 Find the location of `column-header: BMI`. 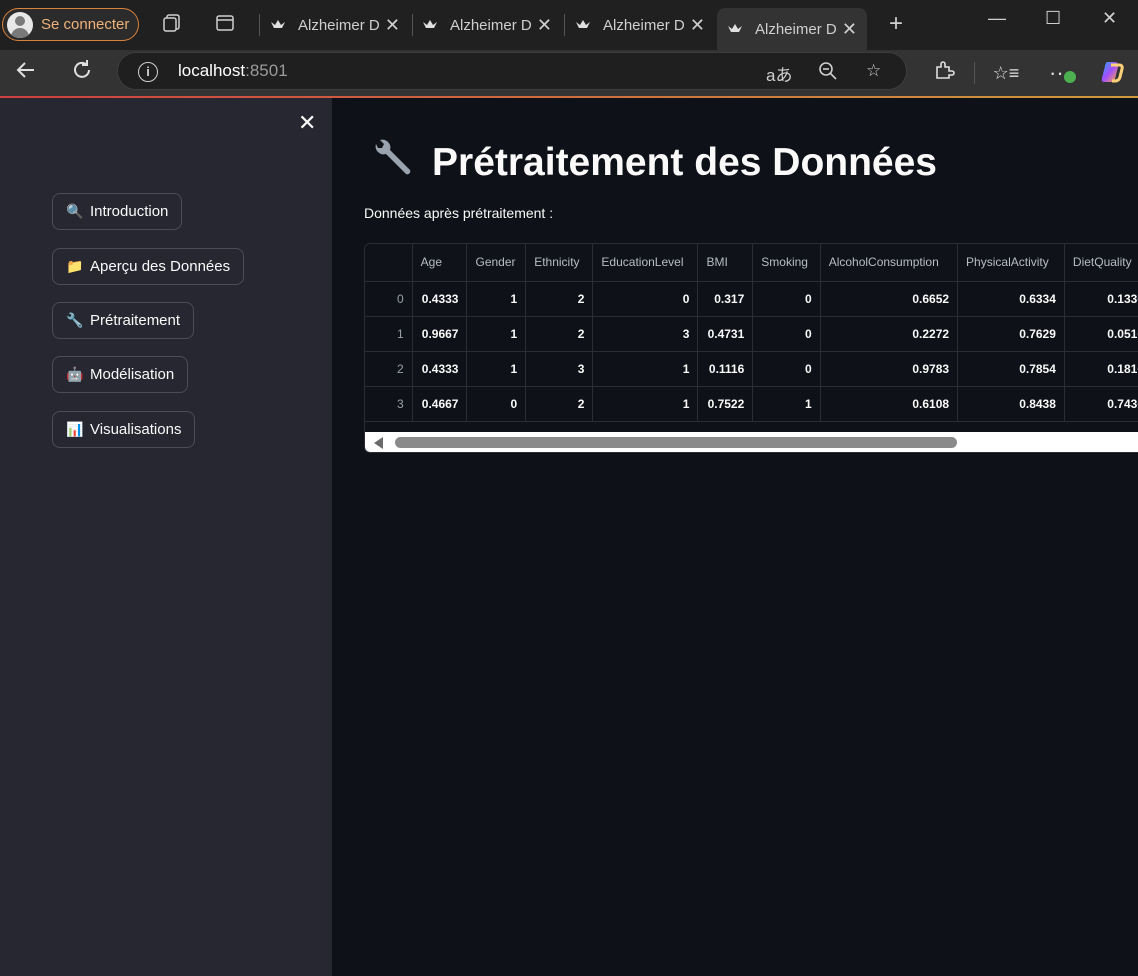

column-header: BMI is located at coordinates (725, 263).